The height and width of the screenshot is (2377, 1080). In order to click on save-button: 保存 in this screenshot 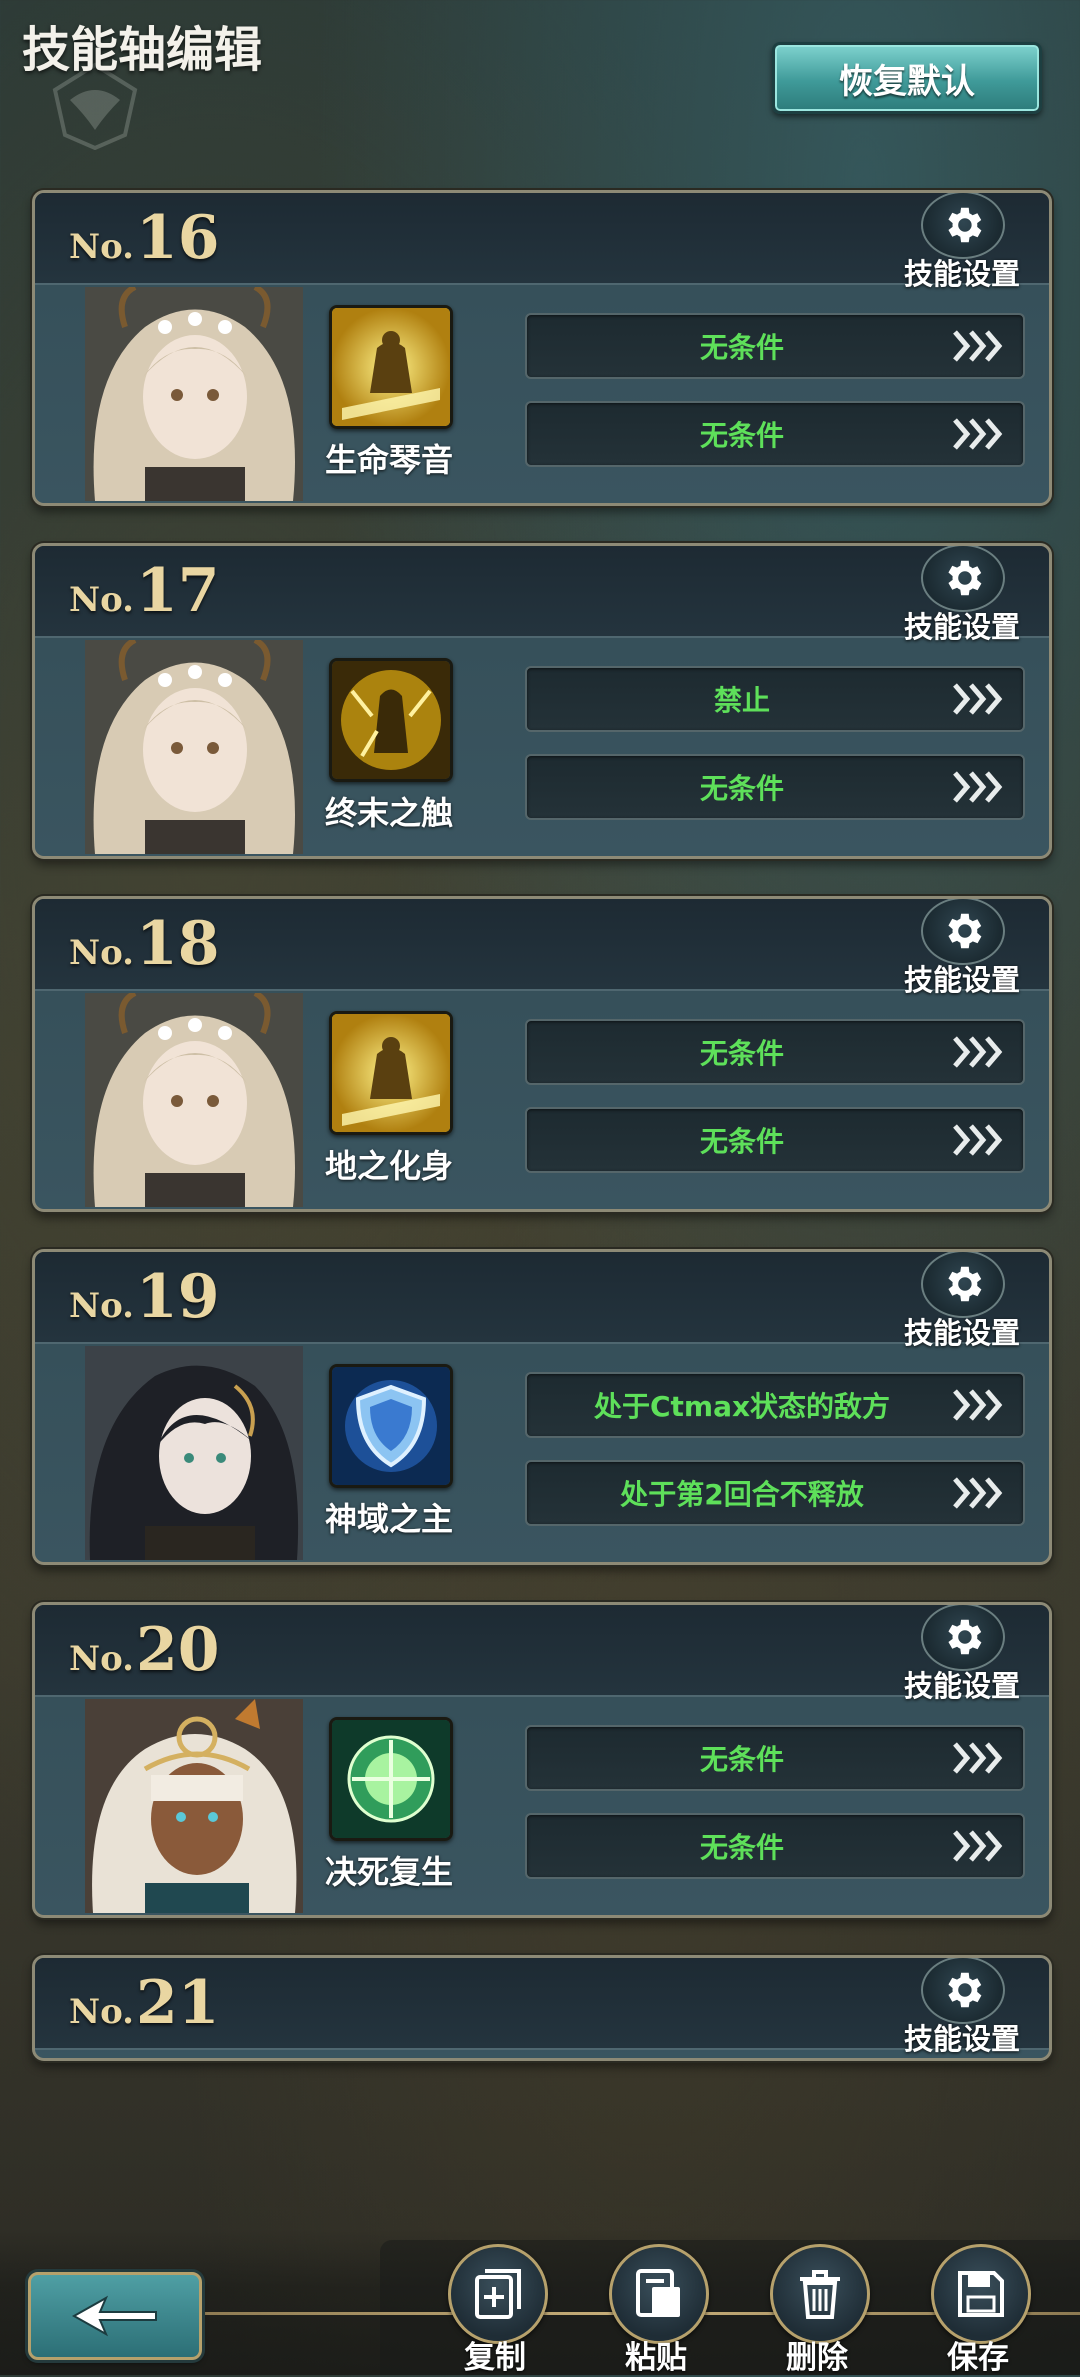, I will do `click(978, 2308)`.